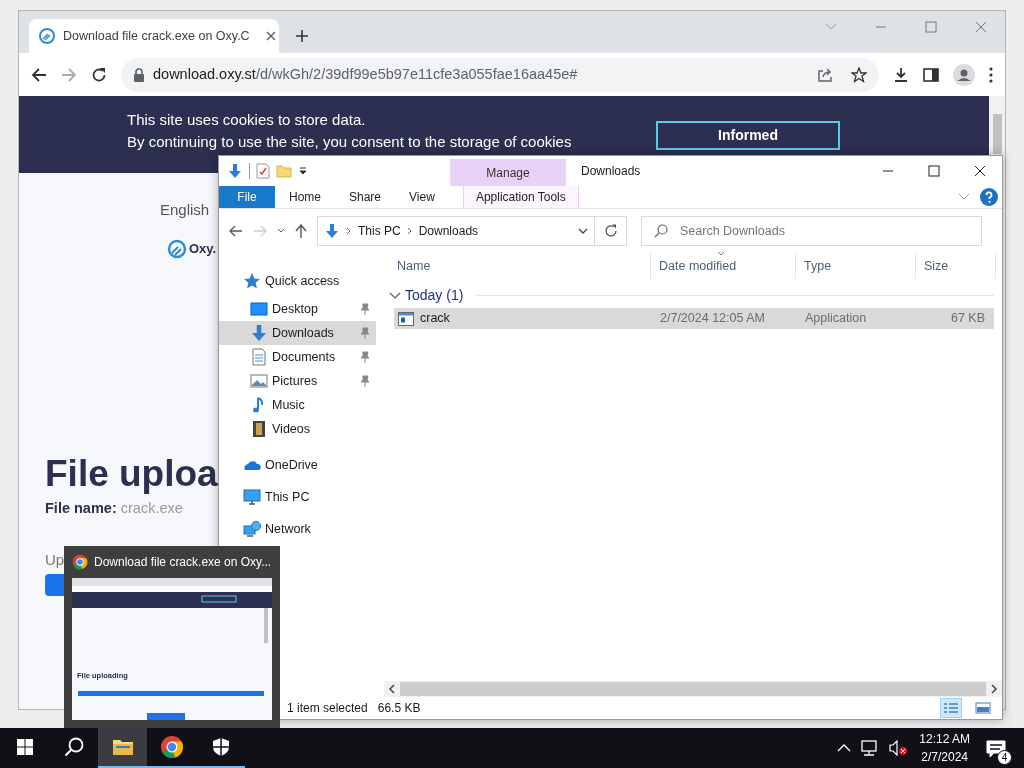 This screenshot has height=768, width=1024. Describe the element at coordinates (392, 689) in the screenshot. I see `scroll-left-icon` at that location.